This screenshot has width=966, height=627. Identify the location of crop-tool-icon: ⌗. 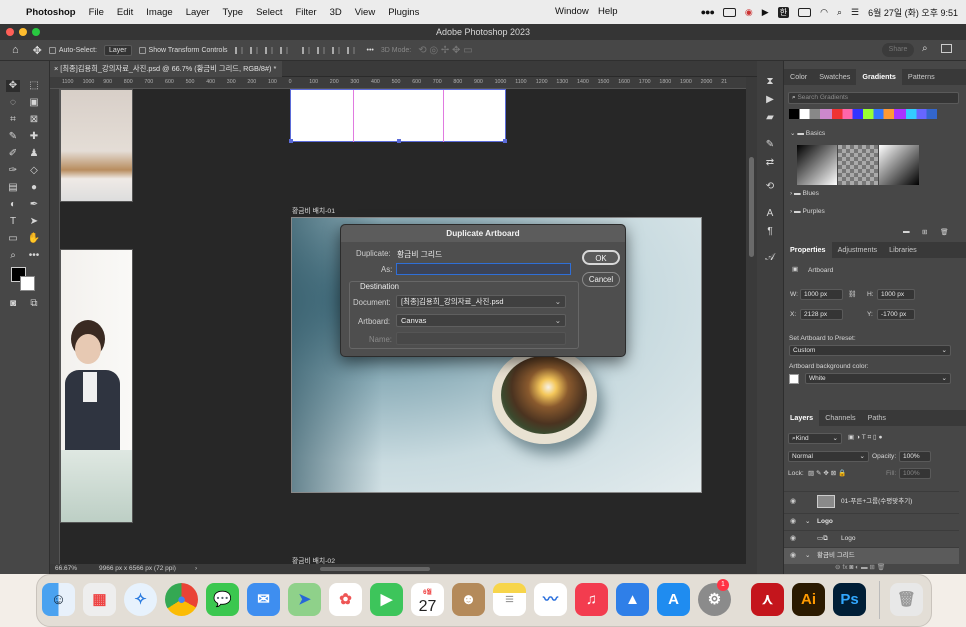
(13, 120).